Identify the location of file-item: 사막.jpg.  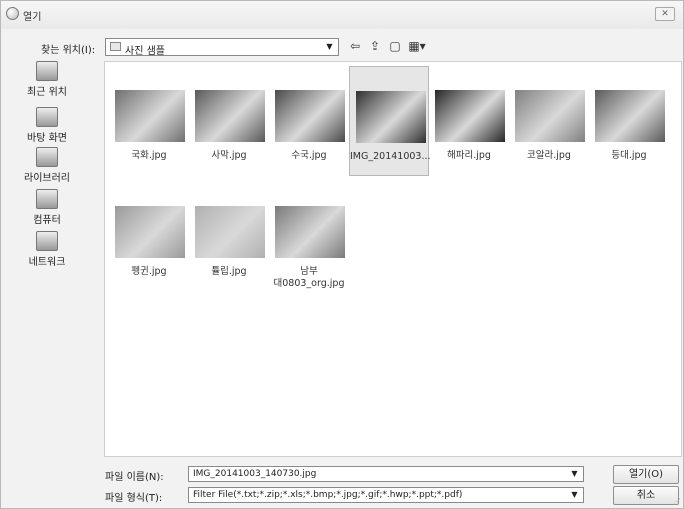
(229, 121).